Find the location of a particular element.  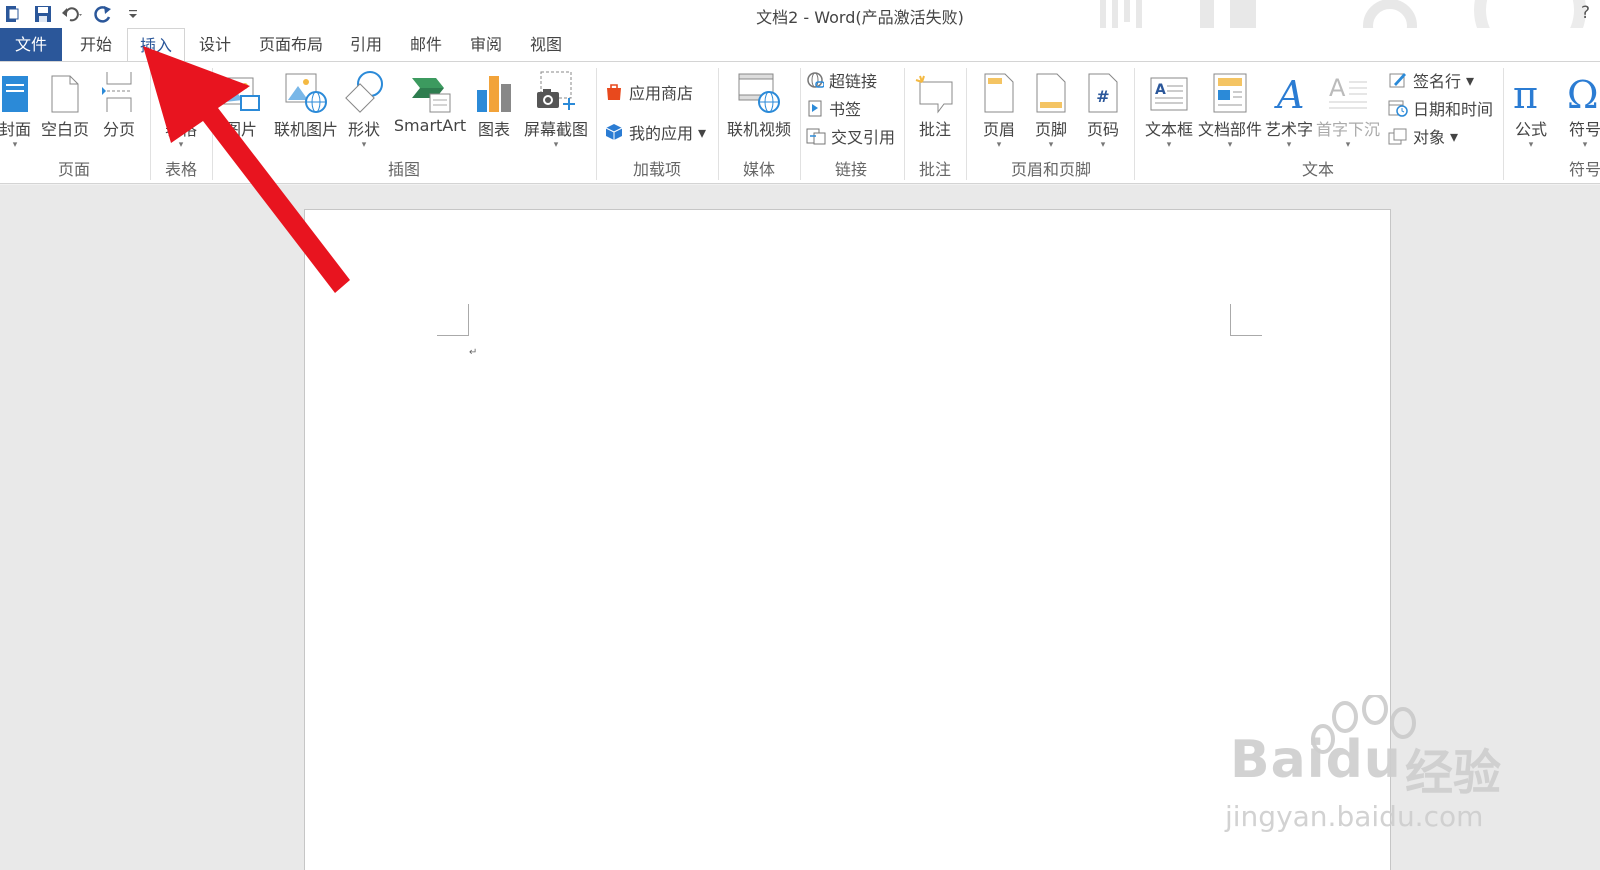

footer-icon is located at coordinates (1051, 93).